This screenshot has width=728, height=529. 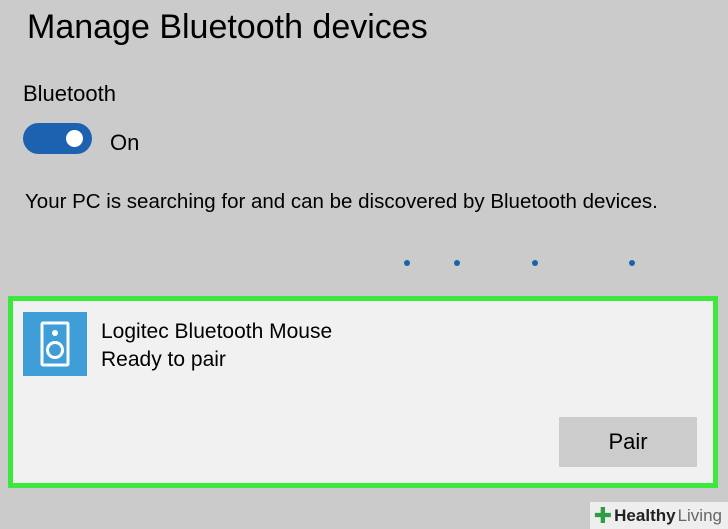 I want to click on pair-button: Pair, so click(x=628, y=442).